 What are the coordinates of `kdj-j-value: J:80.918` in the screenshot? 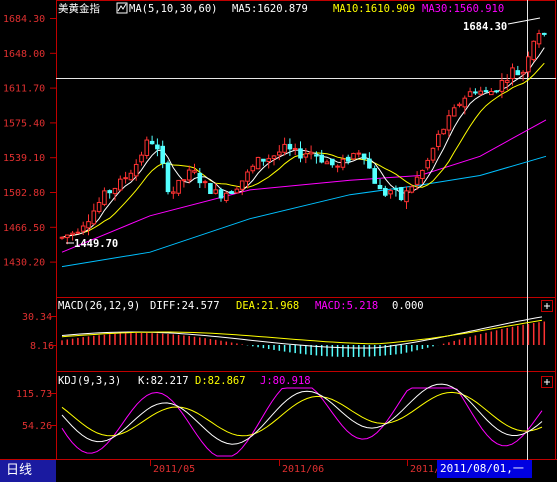 It's located at (285, 381).